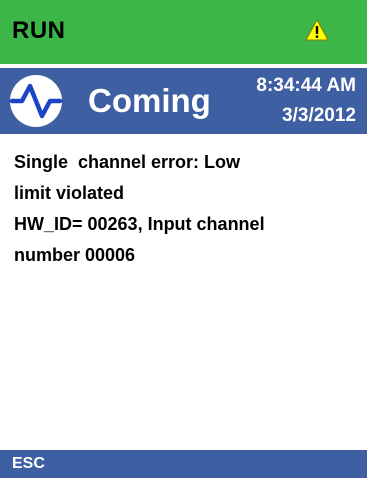  What do you see at coordinates (306, 85) in the screenshot?
I see `alarm-time: 8:34:44 AM` at bounding box center [306, 85].